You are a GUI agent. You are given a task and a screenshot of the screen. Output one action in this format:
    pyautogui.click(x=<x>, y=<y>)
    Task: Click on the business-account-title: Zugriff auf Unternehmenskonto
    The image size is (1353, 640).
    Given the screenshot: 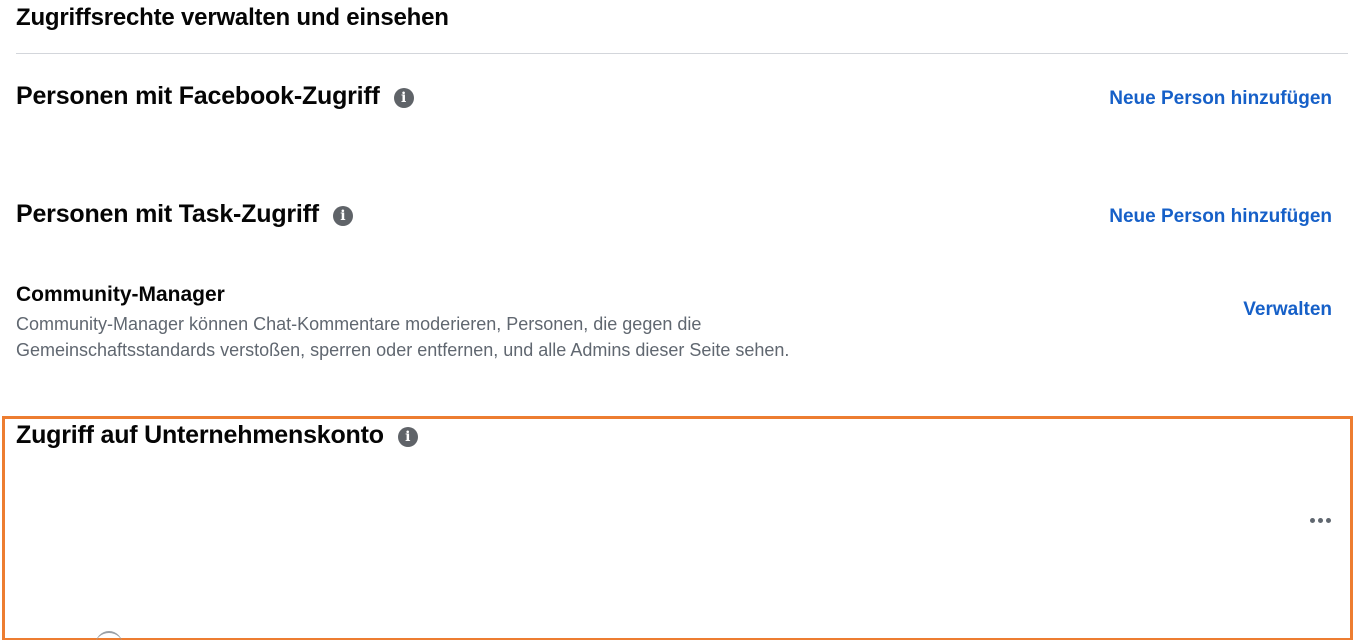 What is the action you would take?
    pyautogui.click(x=200, y=435)
    